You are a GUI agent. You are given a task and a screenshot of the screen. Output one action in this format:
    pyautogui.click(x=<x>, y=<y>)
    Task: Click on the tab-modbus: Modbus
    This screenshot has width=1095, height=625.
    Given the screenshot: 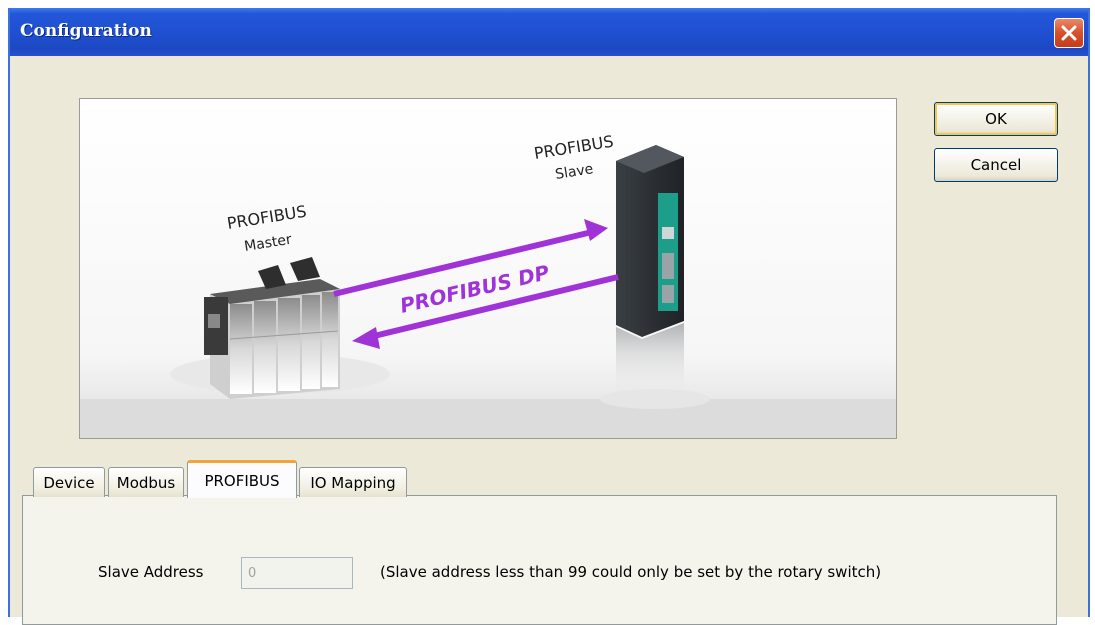 What is the action you would take?
    pyautogui.click(x=146, y=482)
    